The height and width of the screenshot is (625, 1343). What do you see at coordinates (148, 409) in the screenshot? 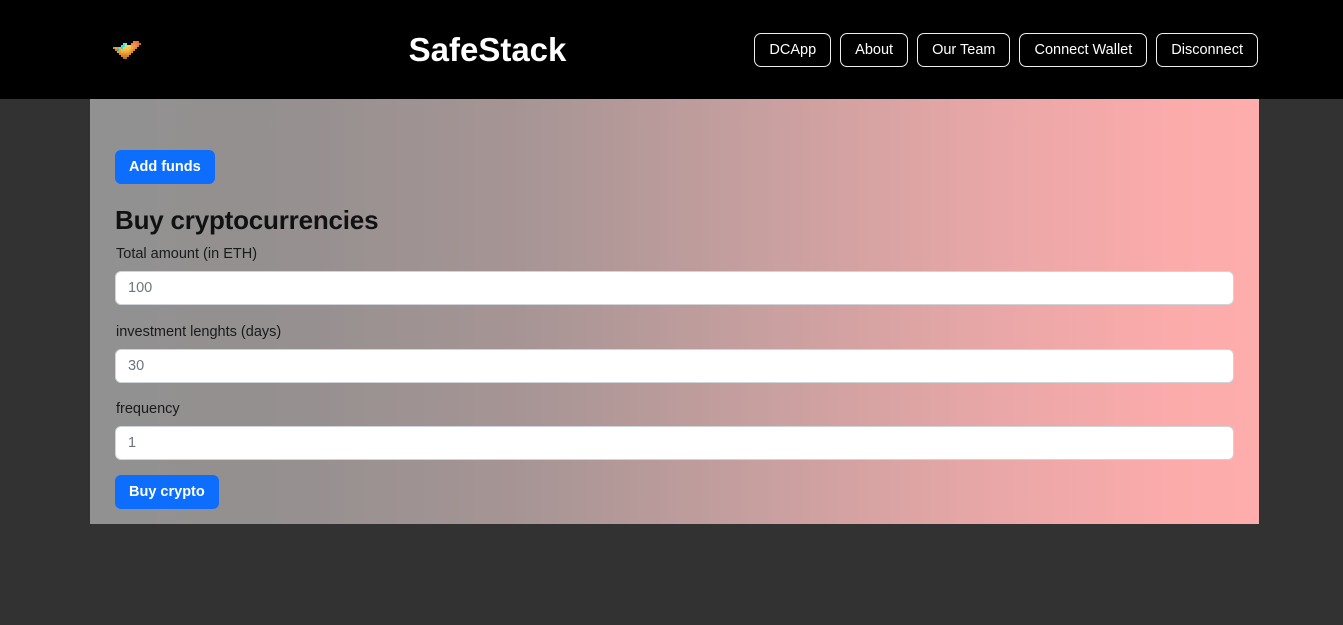
I see `frequency-label: frequency` at bounding box center [148, 409].